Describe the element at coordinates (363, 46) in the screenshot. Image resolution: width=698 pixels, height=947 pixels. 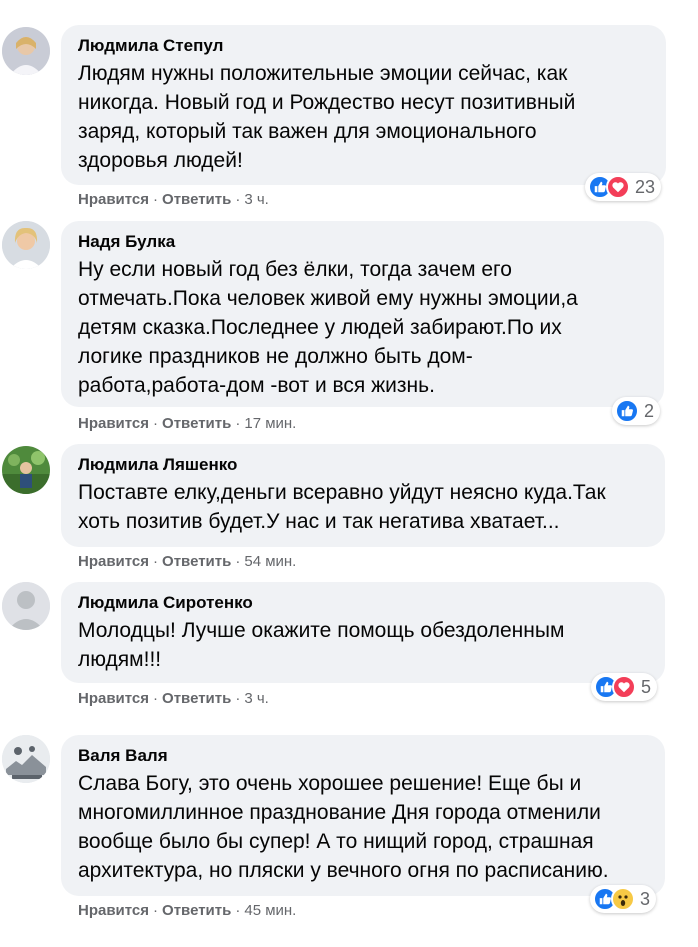
I see `comment-author: Людмила Степул` at that location.